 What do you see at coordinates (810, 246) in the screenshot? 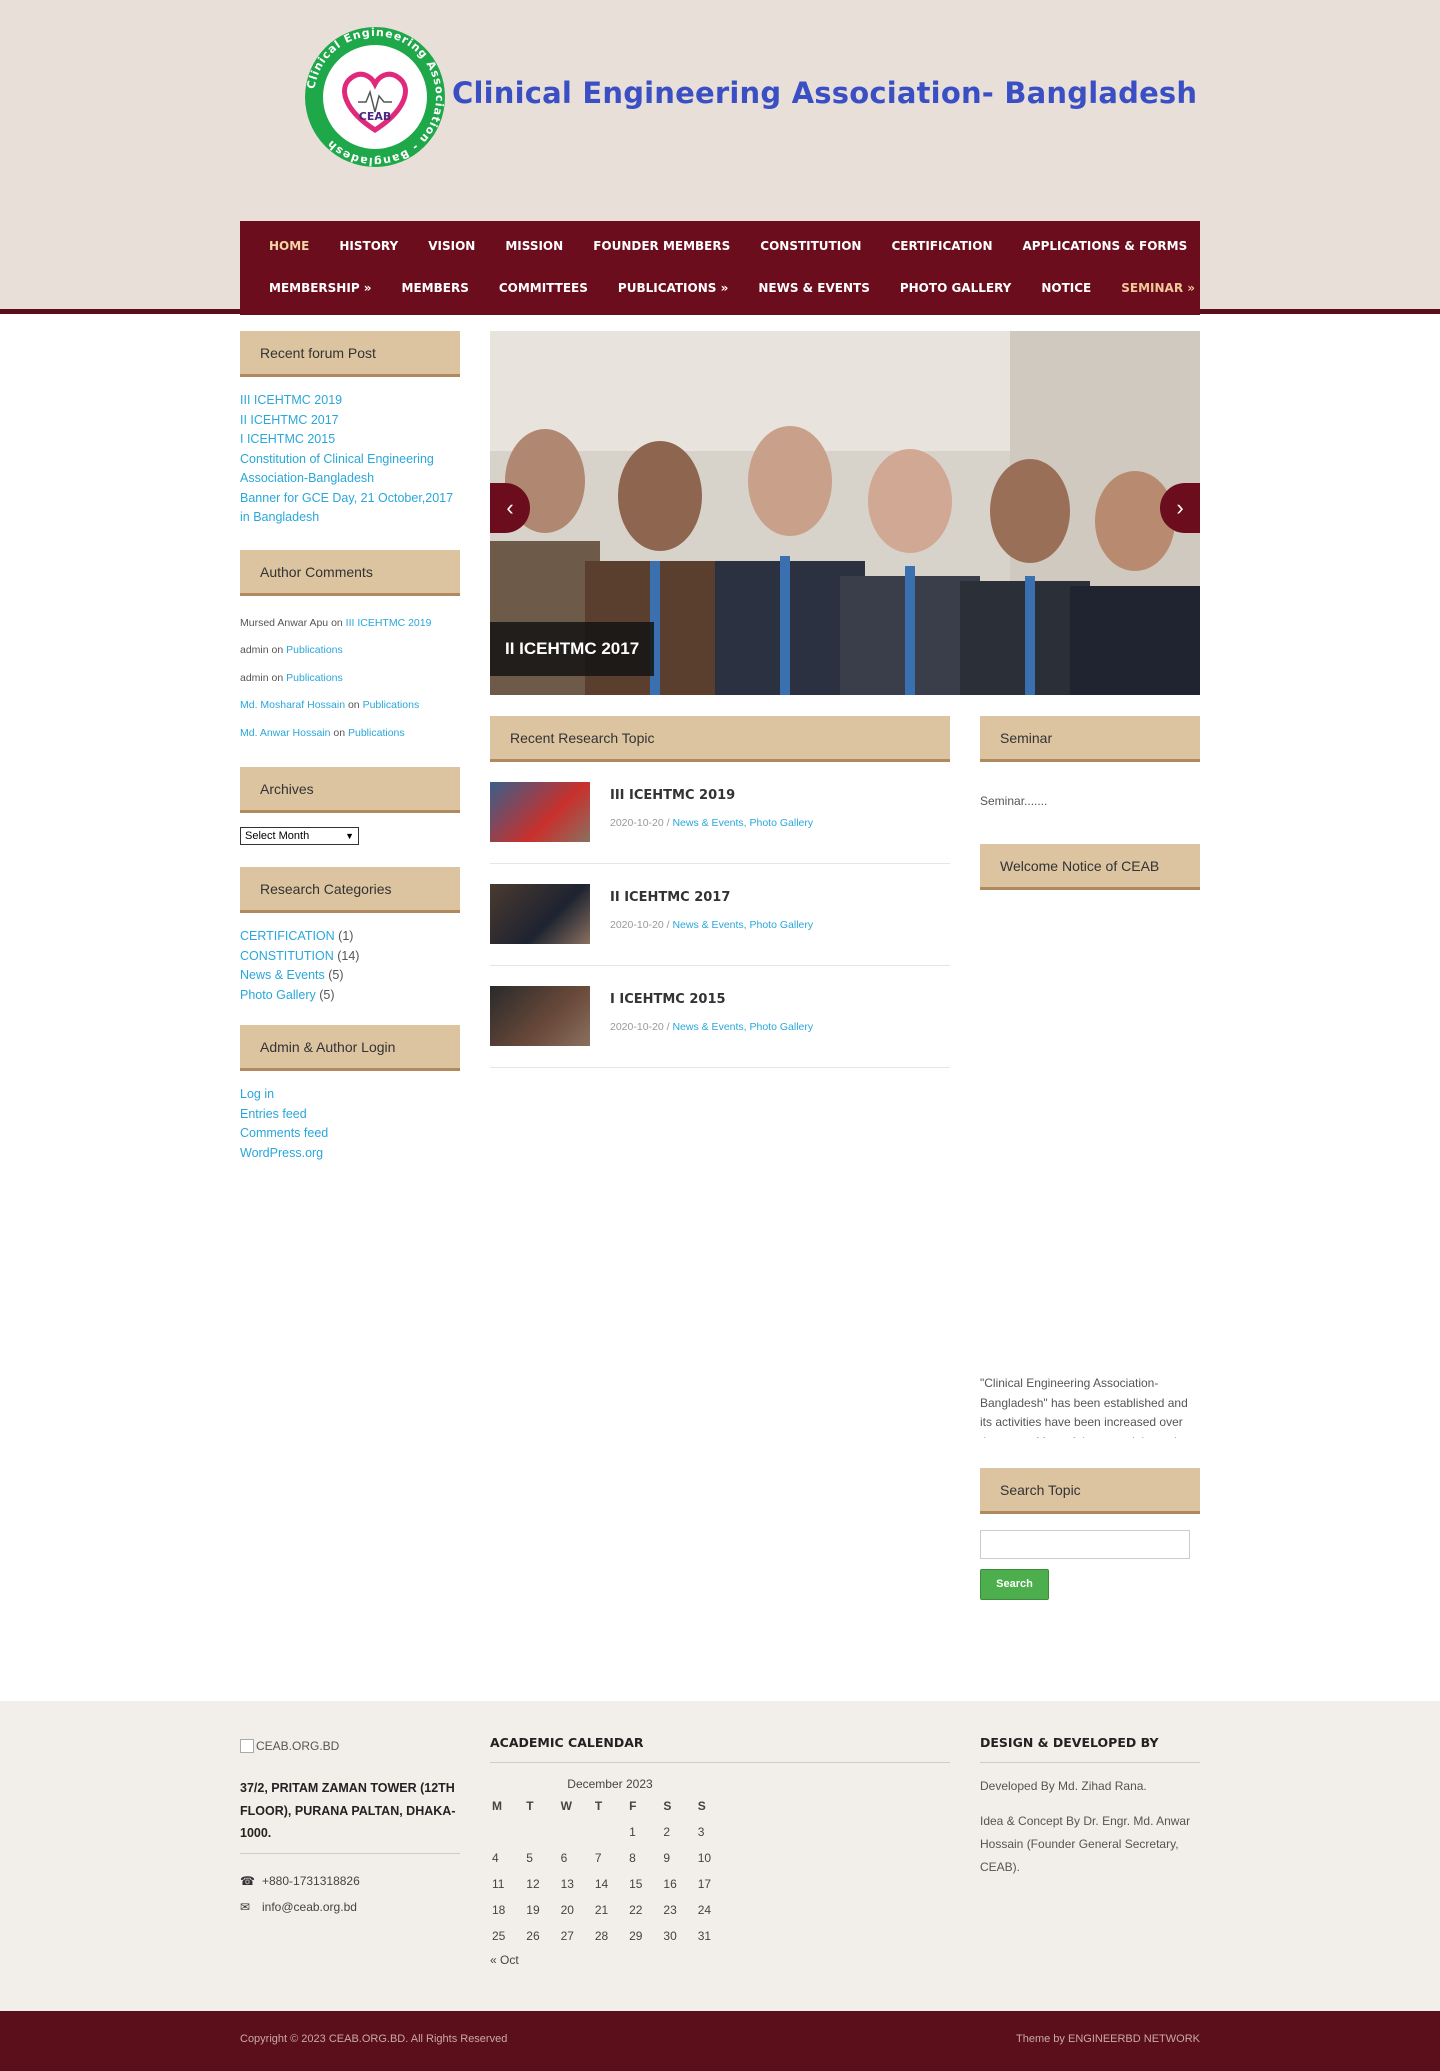
I see `nav-item-constitution: CONSTITUTION` at bounding box center [810, 246].